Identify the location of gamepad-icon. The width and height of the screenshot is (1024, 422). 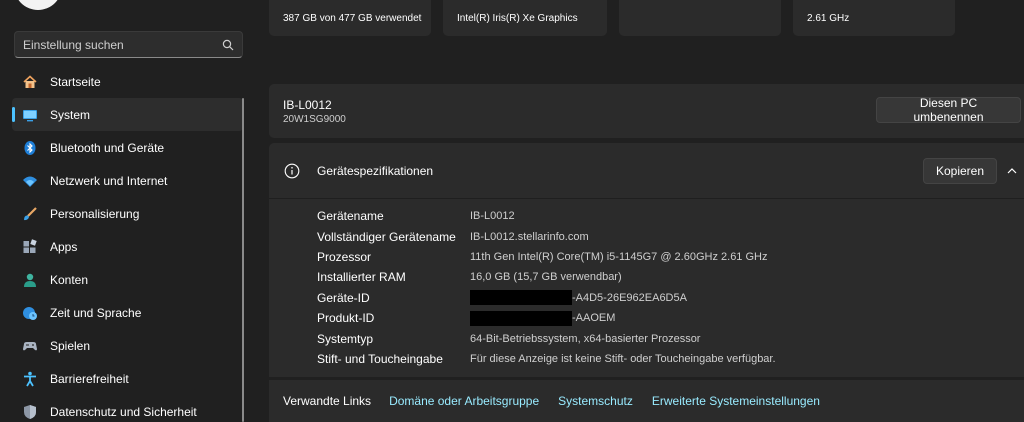
(30, 346).